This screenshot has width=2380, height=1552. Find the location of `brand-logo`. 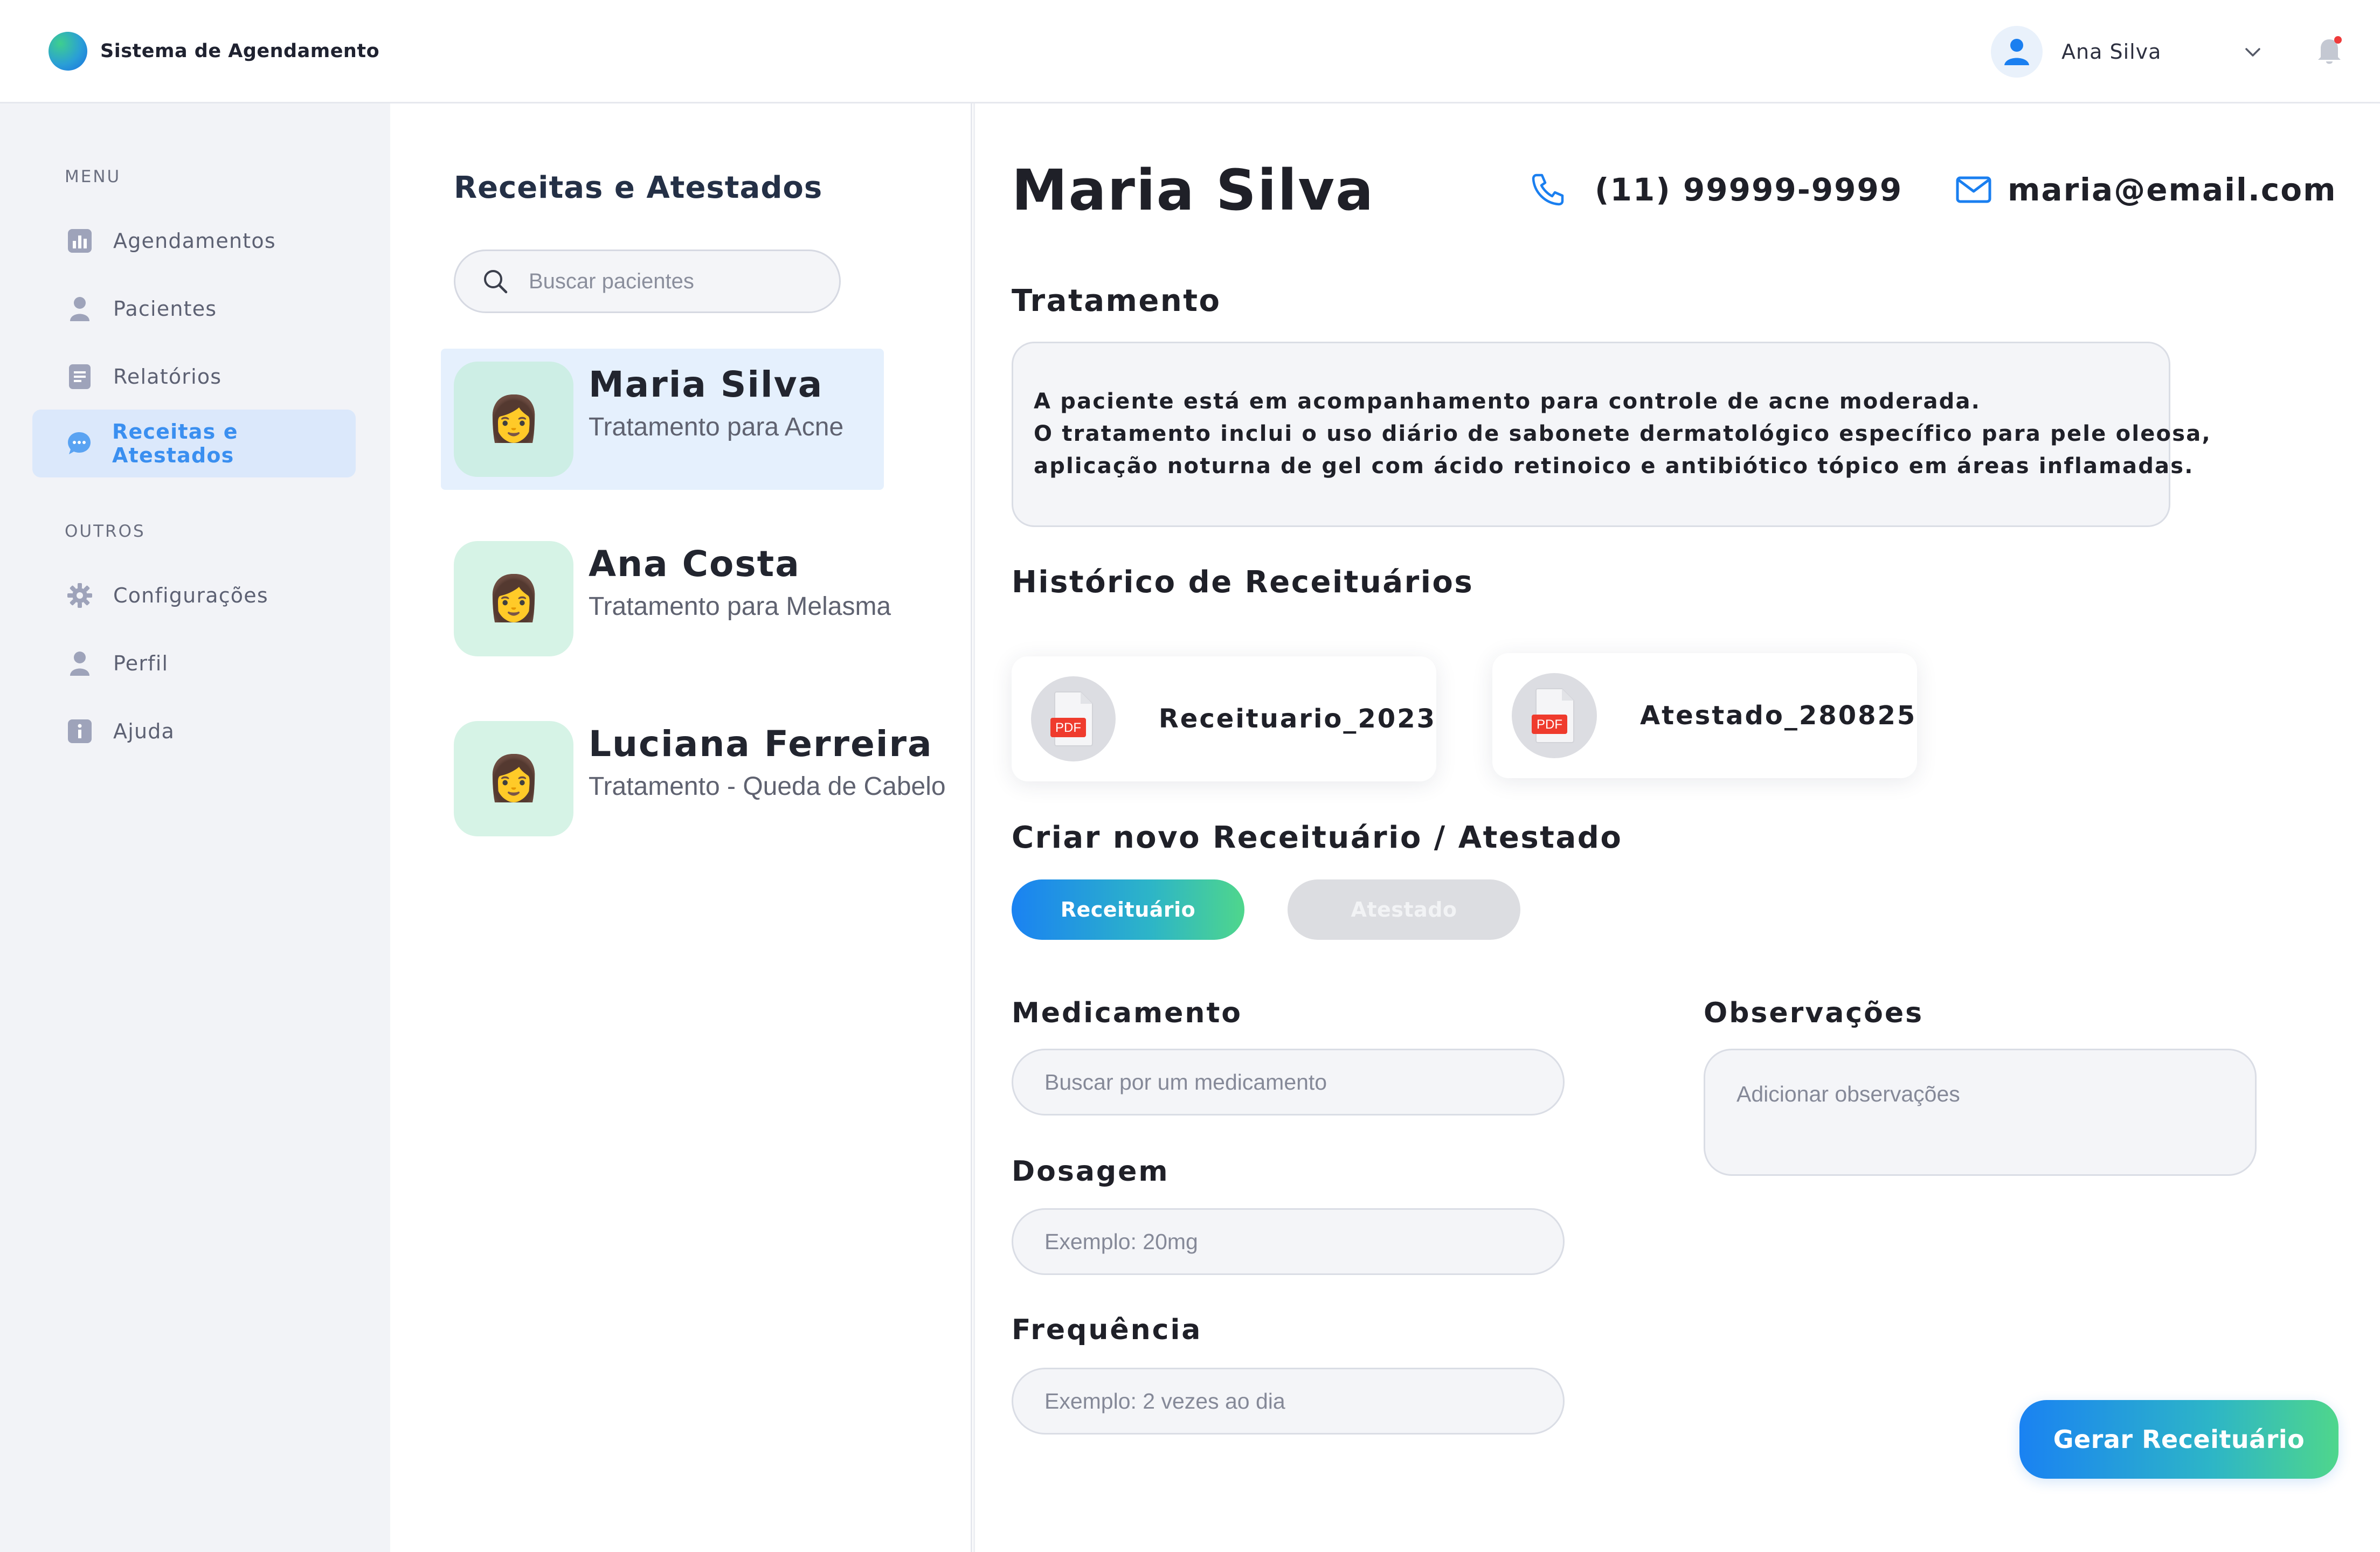

brand-logo is located at coordinates (68, 51).